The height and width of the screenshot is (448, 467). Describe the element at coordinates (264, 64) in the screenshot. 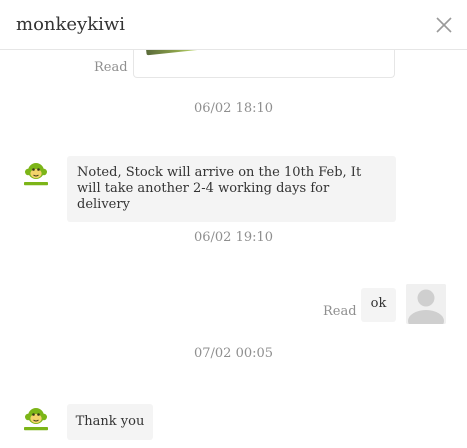

I see `image-message` at that location.